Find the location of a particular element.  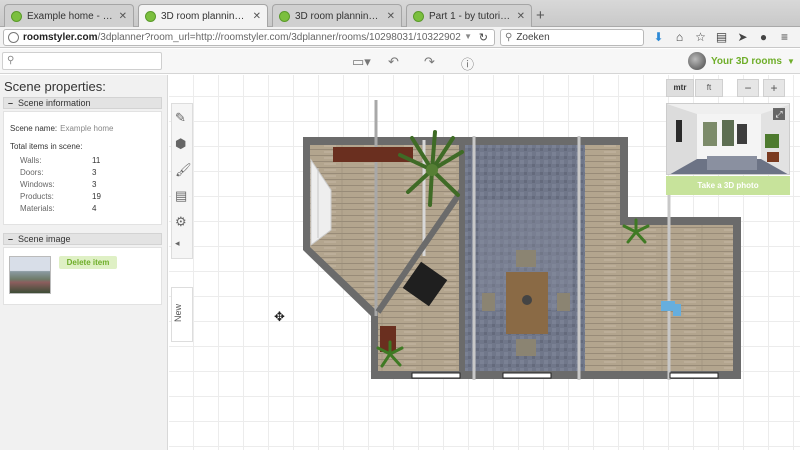

collapse-arrow-icon: ◂ is located at coordinates (177, 243).